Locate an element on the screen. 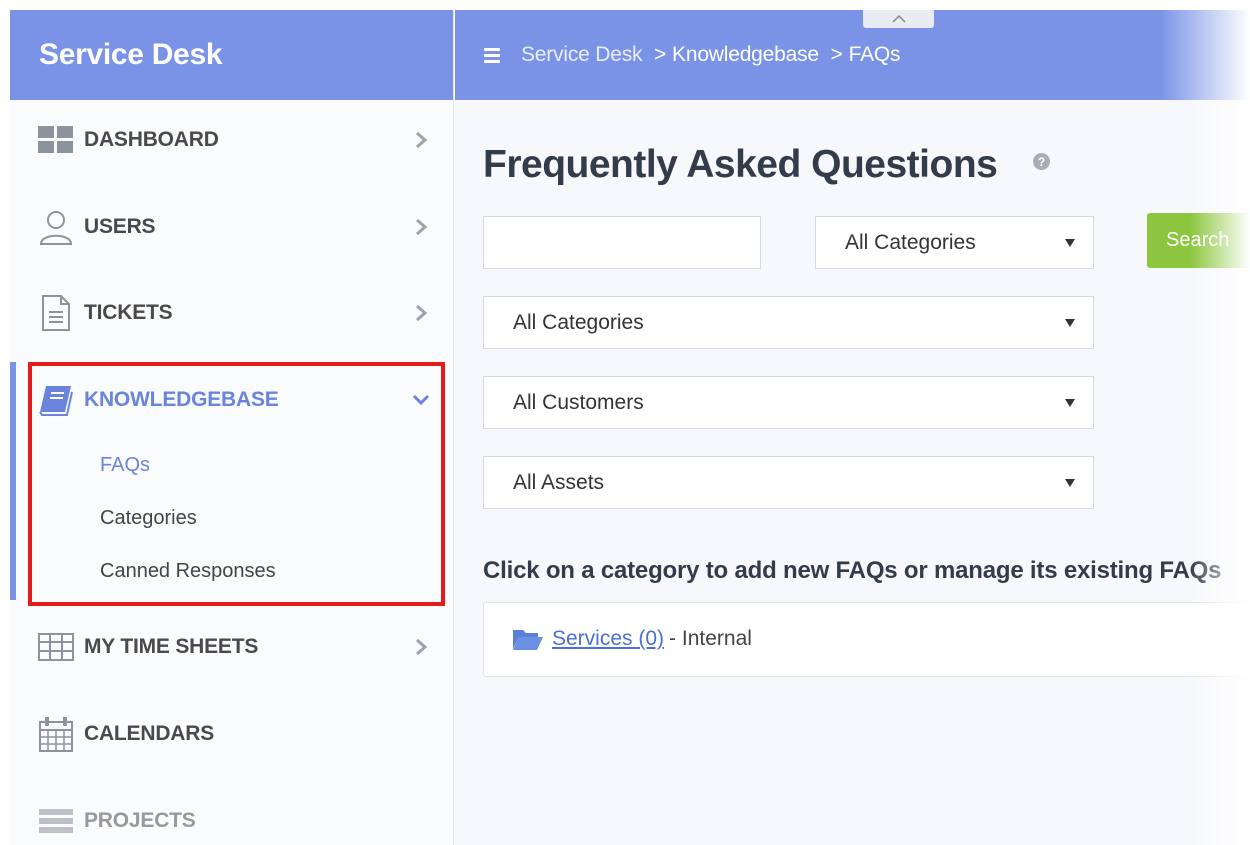 Image resolution: width=1250 pixels, height=845 pixels. folder-open-icon is located at coordinates (528, 639).